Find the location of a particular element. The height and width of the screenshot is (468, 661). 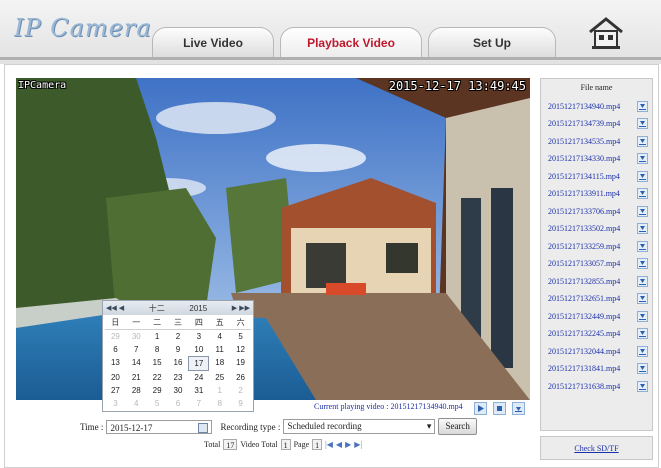

file-list-item: 20151217133502.mp4 is located at coordinates (598, 229).